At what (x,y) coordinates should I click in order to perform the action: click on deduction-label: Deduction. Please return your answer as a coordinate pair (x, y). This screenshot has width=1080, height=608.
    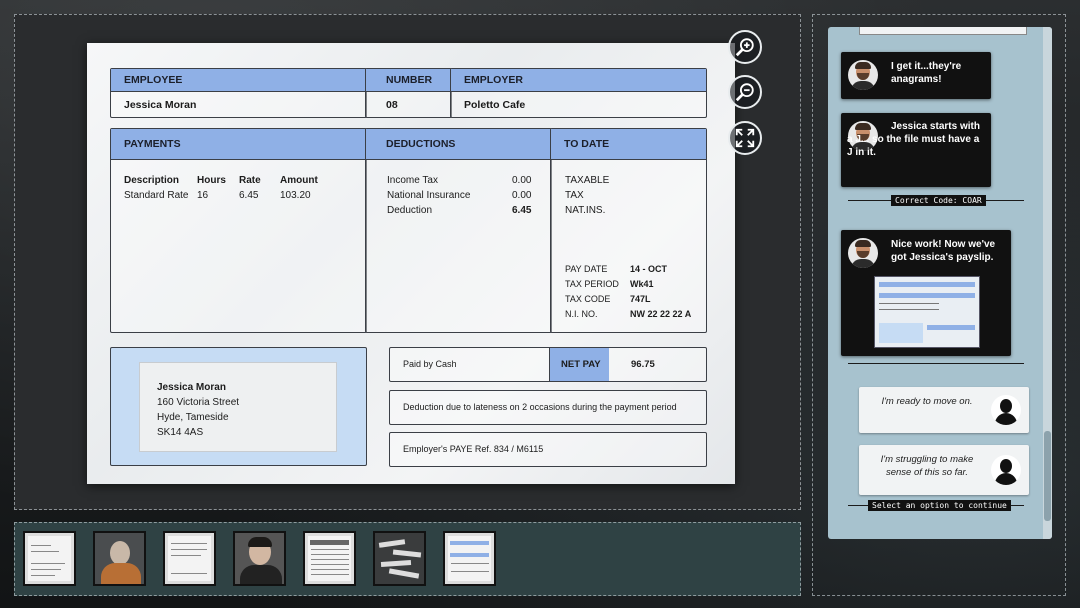
    Looking at the image, I should click on (410, 210).